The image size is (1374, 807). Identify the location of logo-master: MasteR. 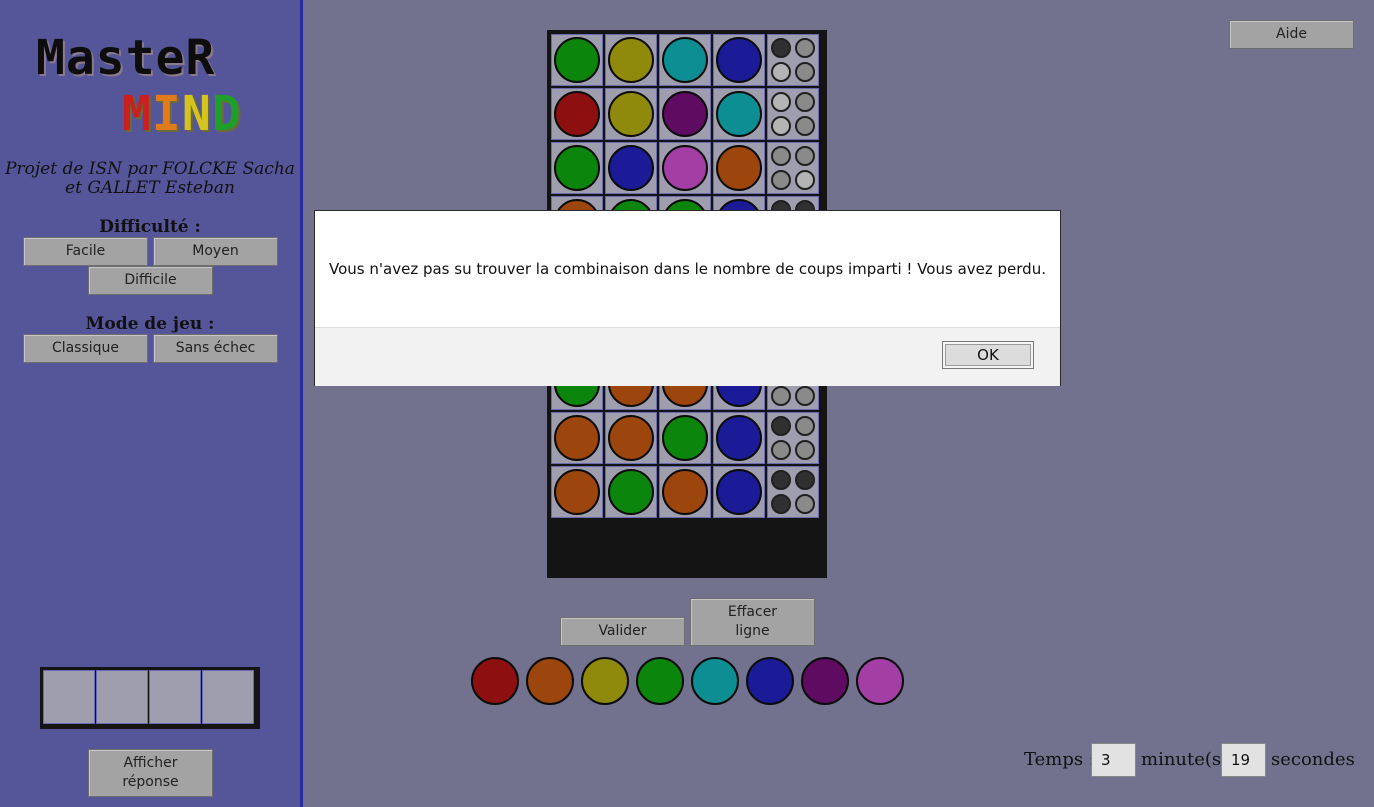
(126, 58).